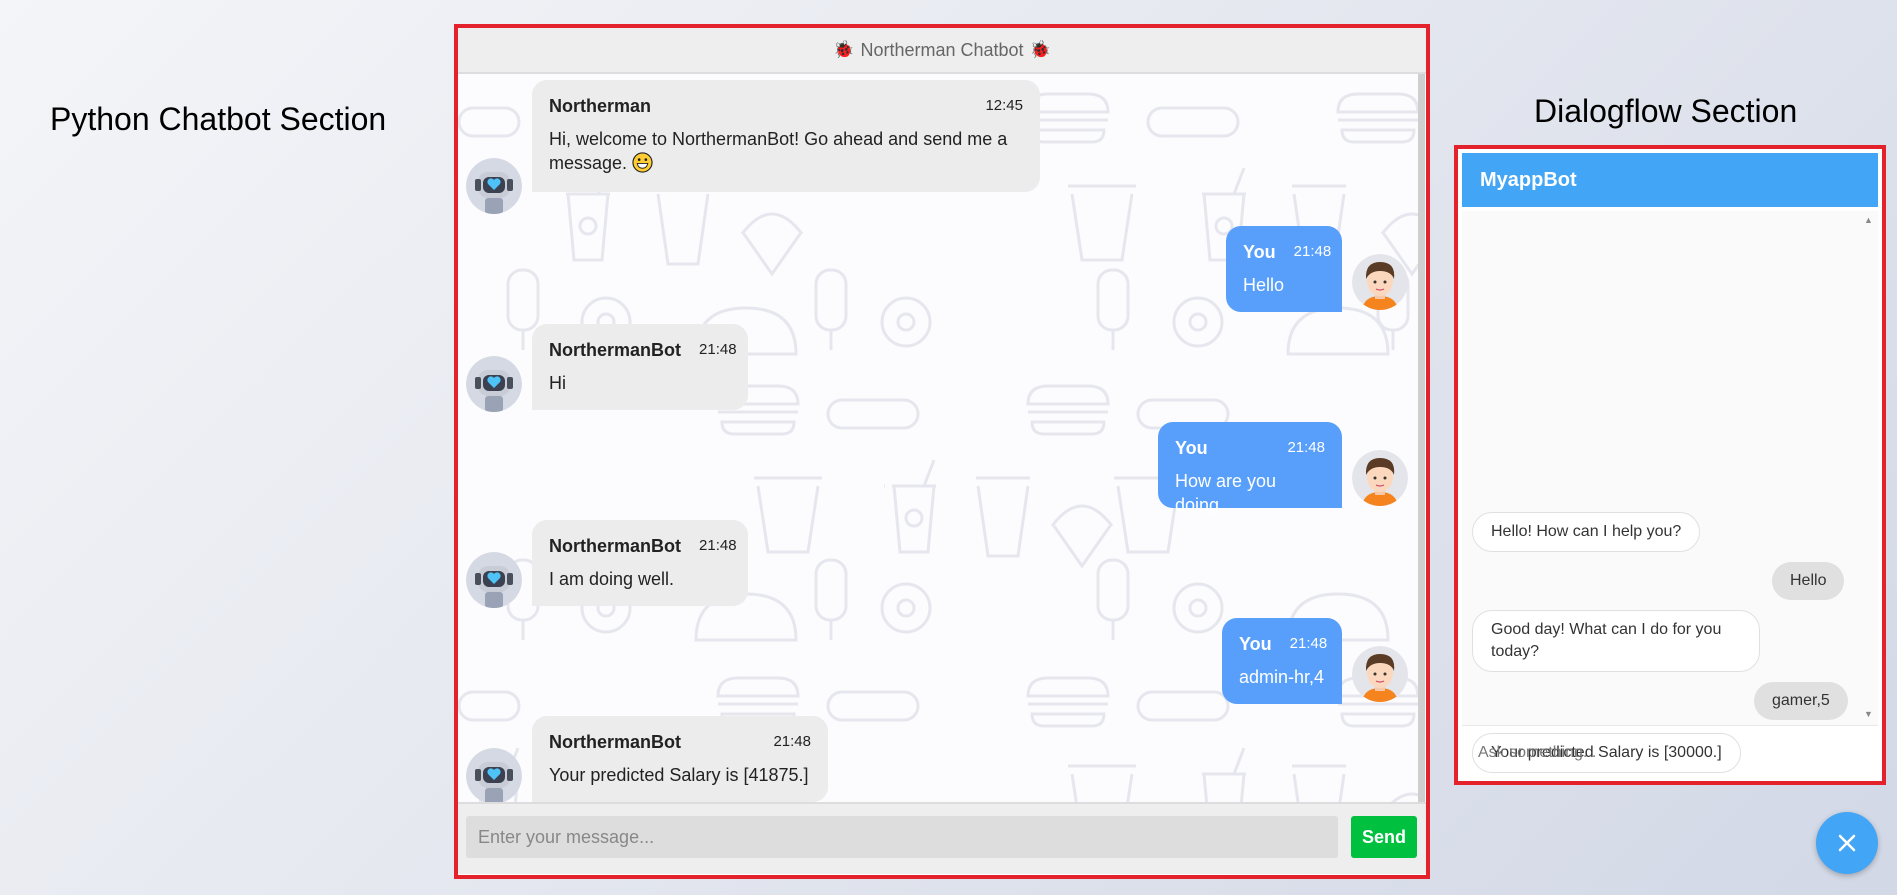 This screenshot has width=1897, height=895. What do you see at coordinates (1004, 105) in the screenshot?
I see `message-time: 12:45` at bounding box center [1004, 105].